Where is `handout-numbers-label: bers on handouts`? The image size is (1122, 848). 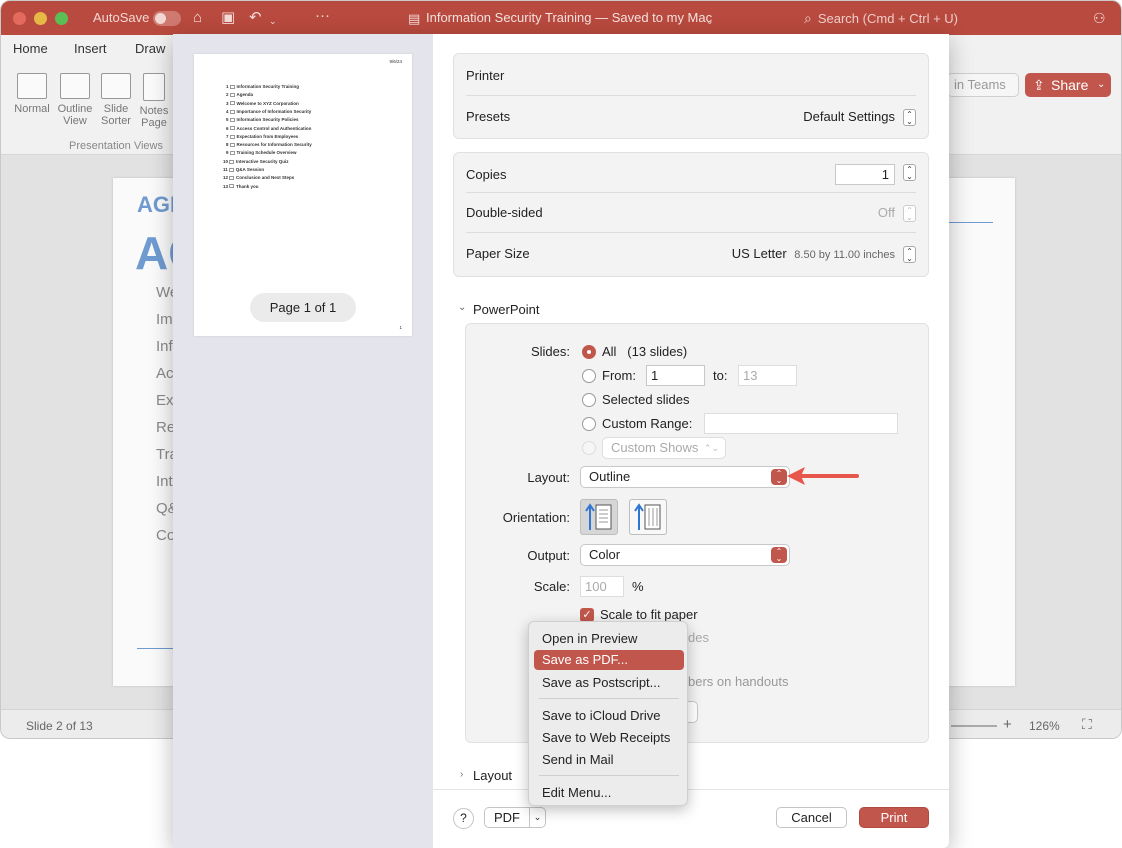
handout-numbers-label: bers on handouts is located at coordinates (738, 681).